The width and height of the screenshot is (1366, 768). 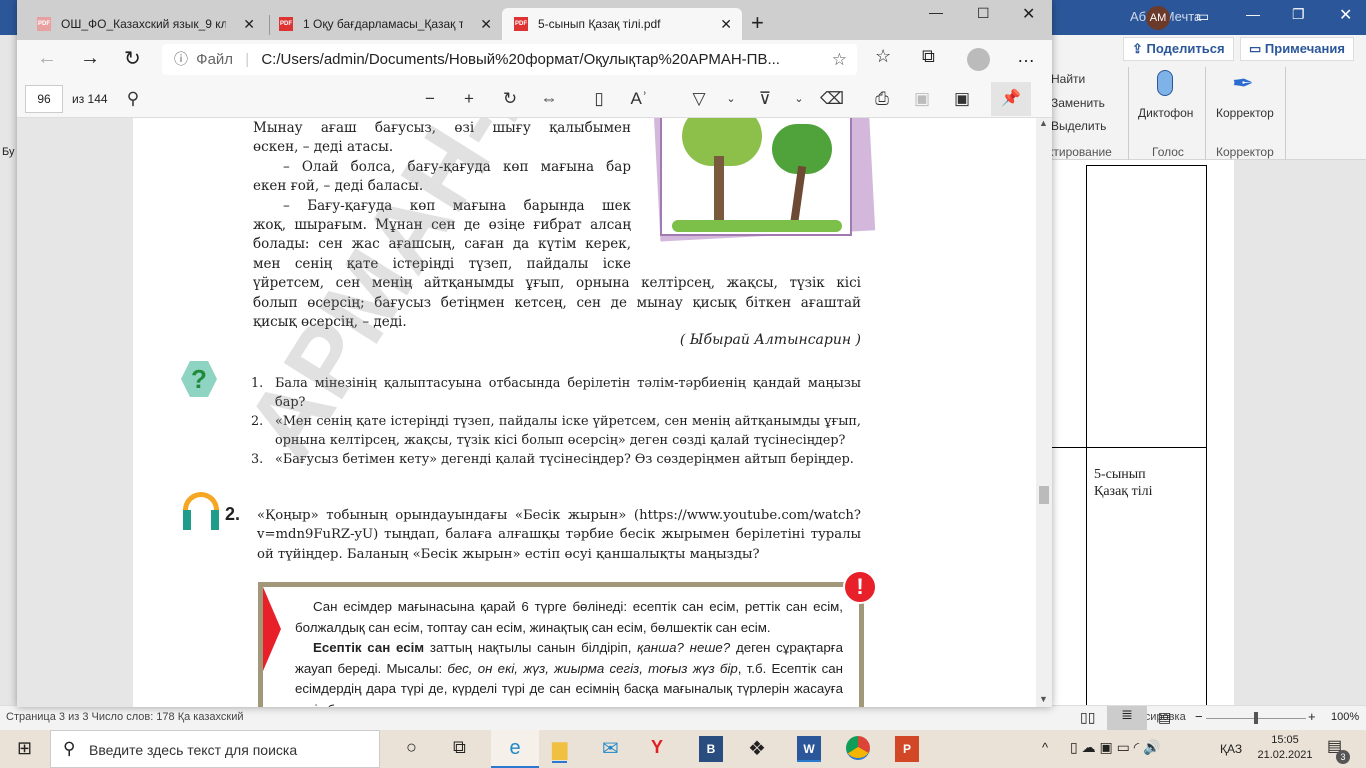 I want to click on ribbon-display-icon: ▭, so click(x=1202, y=16).